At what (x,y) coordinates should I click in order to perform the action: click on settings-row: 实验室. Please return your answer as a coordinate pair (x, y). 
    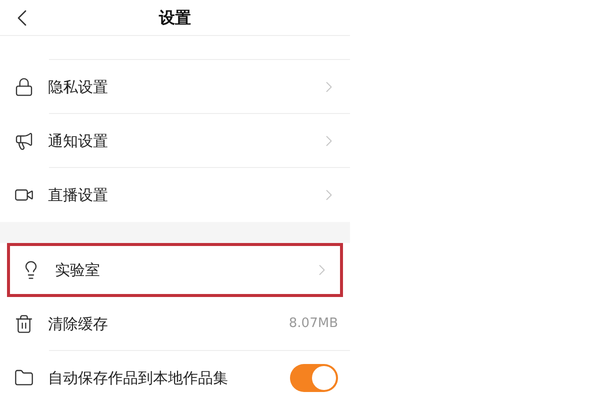
    Looking at the image, I should click on (175, 270).